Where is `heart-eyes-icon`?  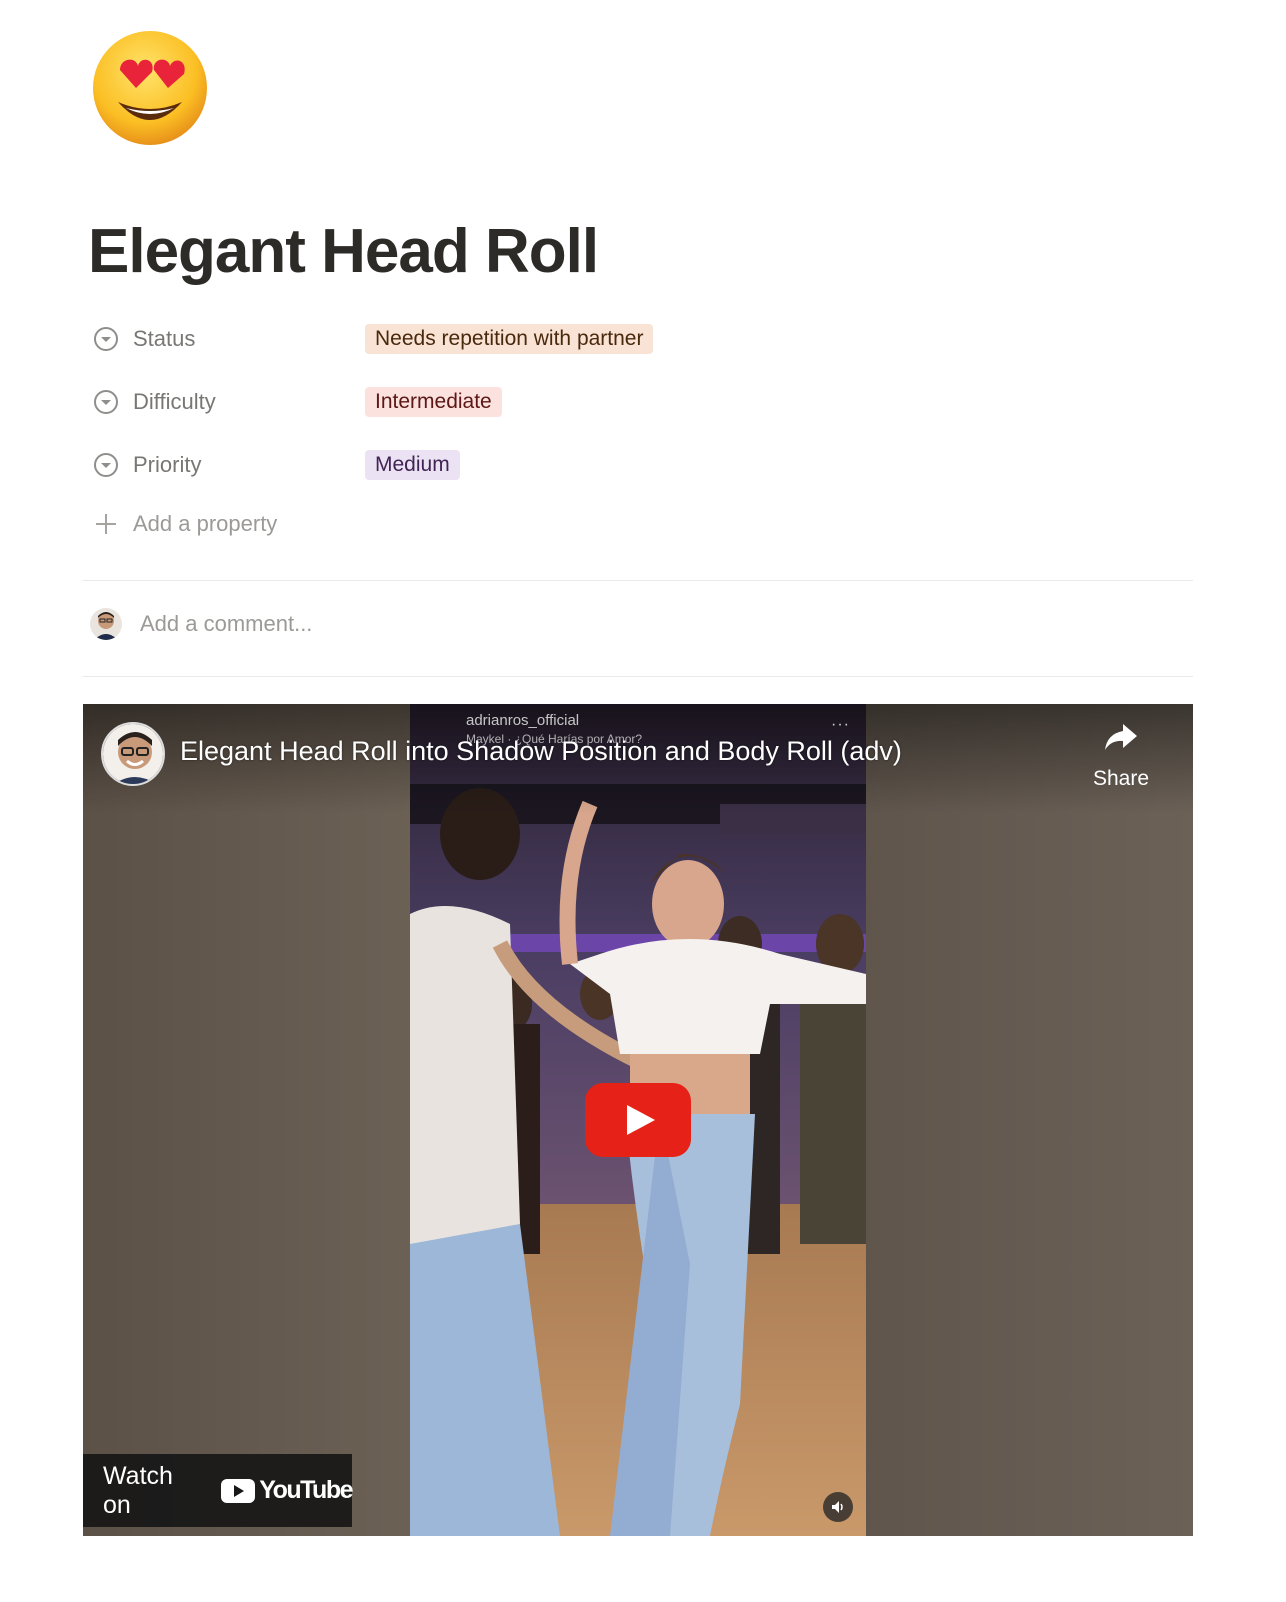 heart-eyes-icon is located at coordinates (150, 88).